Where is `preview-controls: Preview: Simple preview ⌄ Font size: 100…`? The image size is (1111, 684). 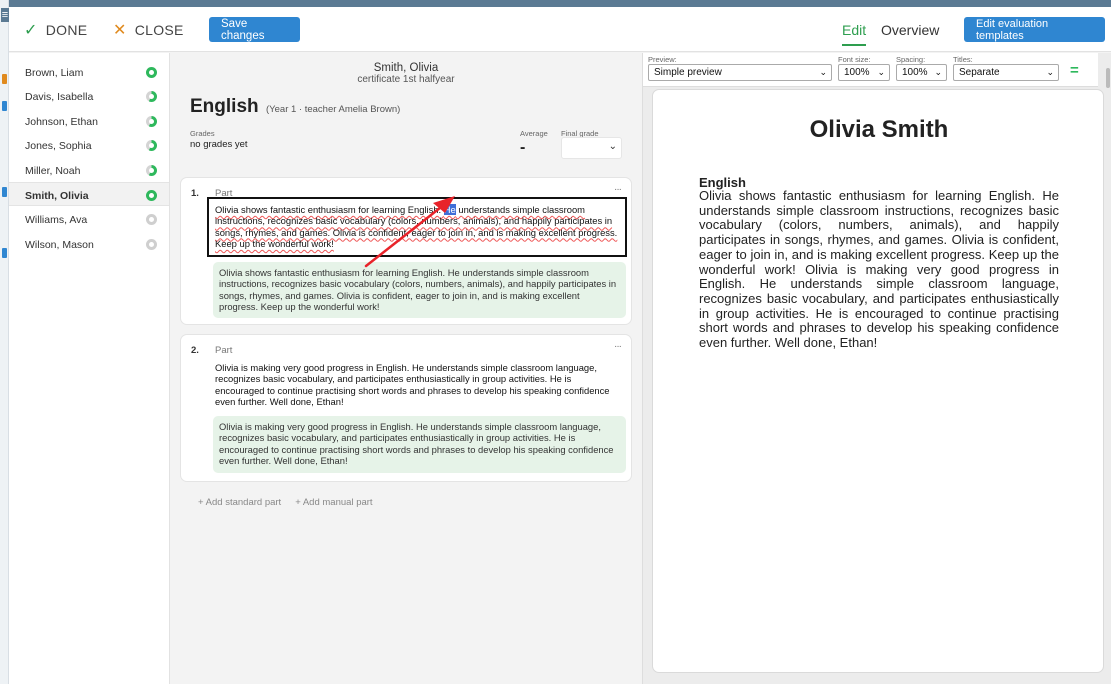 preview-controls: Preview: Simple preview ⌄ Font size: 100… is located at coordinates (870, 70).